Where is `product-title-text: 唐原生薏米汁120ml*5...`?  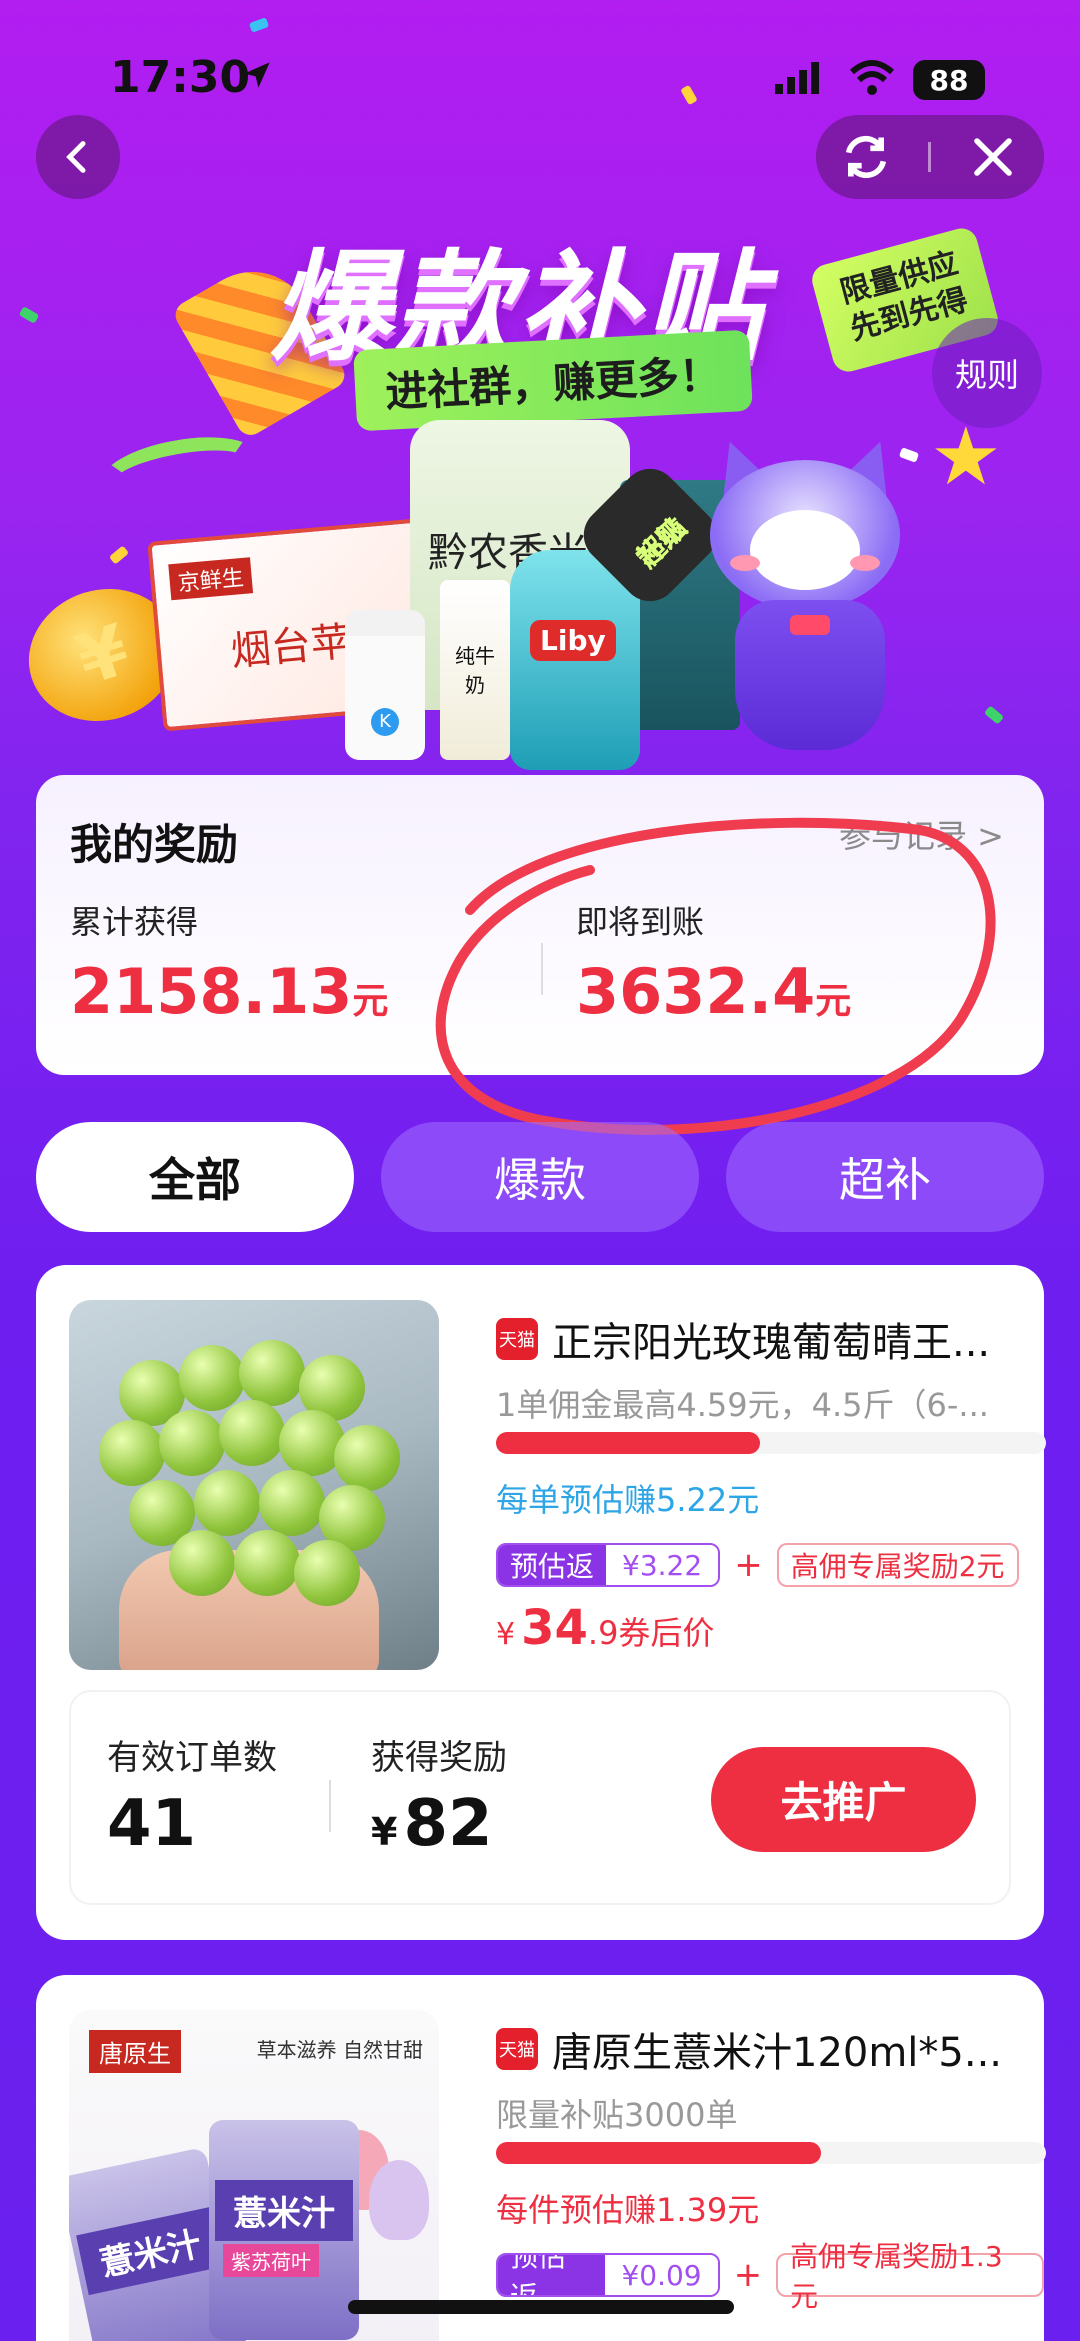 product-title-text: 唐原生薏米汁120ml*5... is located at coordinates (777, 2053).